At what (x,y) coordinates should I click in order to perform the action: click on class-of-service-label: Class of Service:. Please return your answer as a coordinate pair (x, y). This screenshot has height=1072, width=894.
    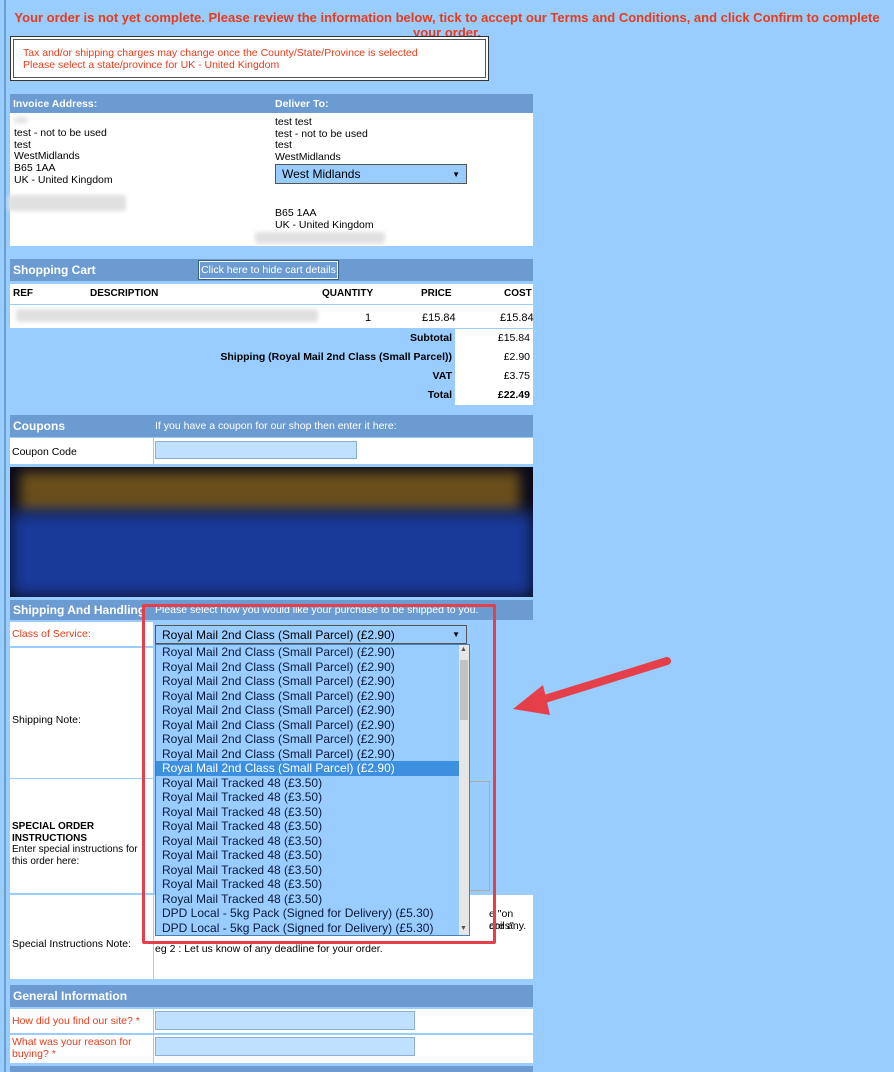
    Looking at the image, I should click on (81, 634).